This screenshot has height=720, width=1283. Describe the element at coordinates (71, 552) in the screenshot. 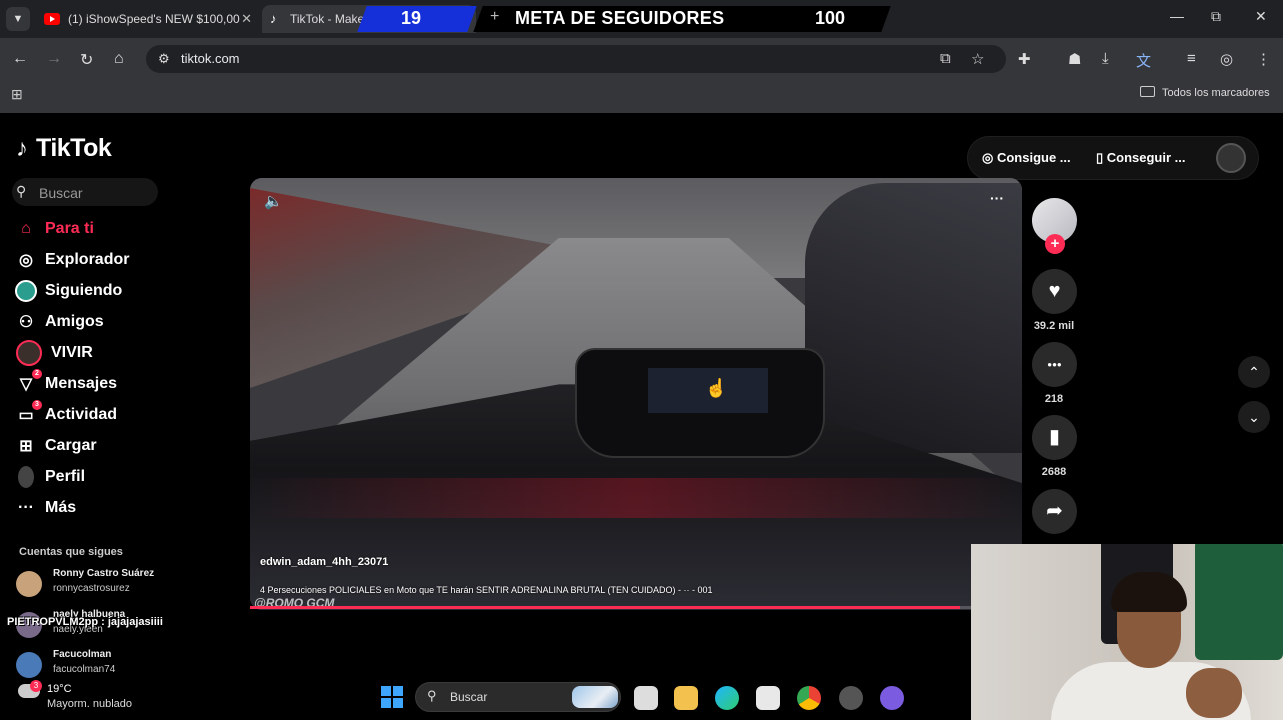

I see `following-heading: Cuentas que sigues` at that location.